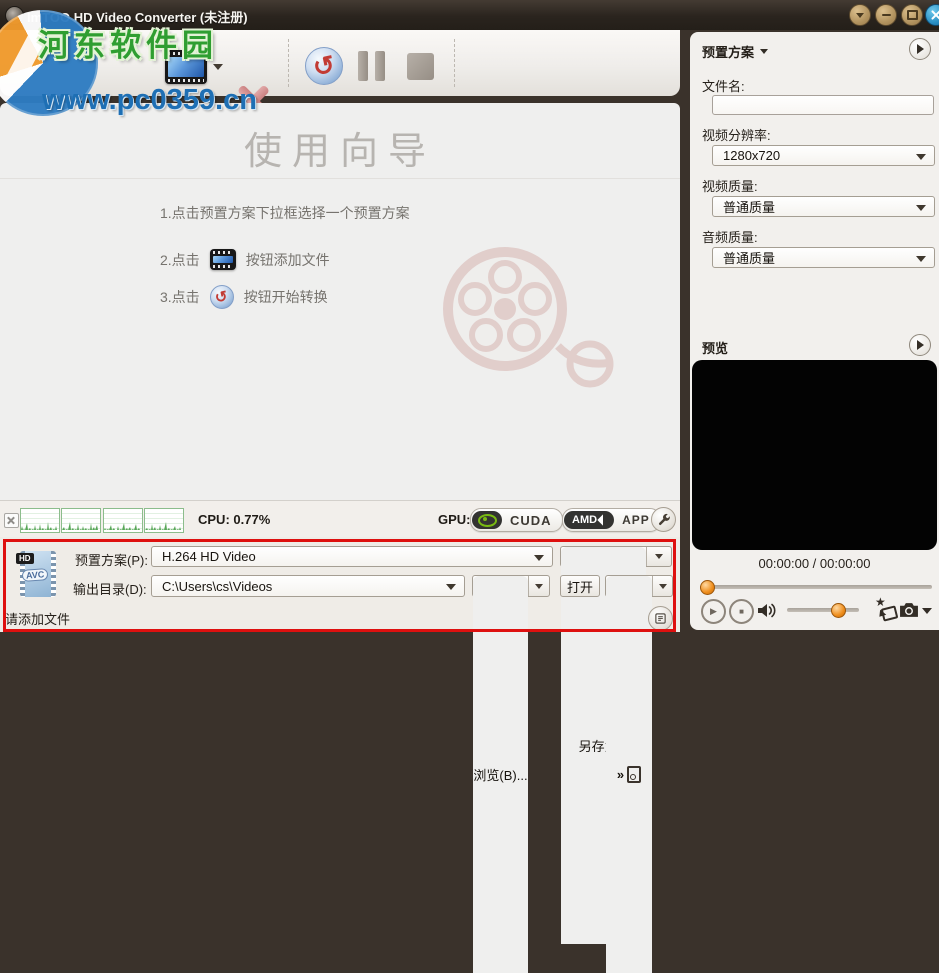  Describe the element at coordinates (823, 610) in the screenshot. I see `volume-slider` at that location.